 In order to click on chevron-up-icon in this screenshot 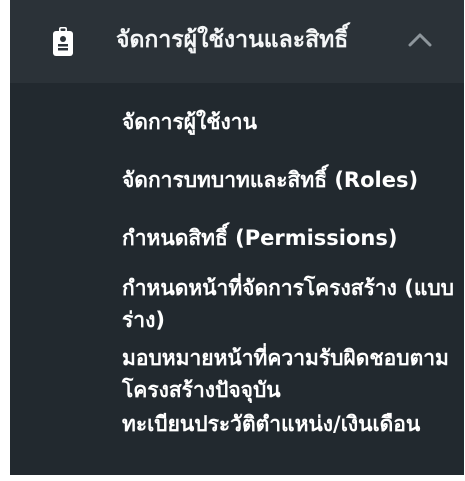, I will do `click(420, 39)`.